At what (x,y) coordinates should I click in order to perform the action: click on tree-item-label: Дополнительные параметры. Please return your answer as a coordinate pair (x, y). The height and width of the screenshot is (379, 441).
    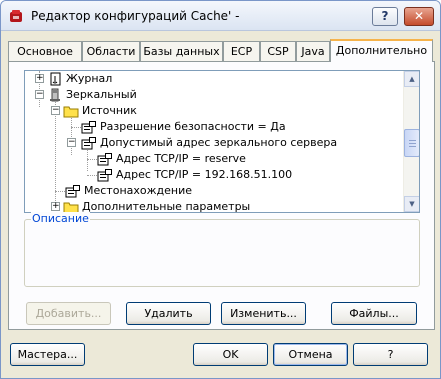
    Looking at the image, I should click on (166, 206).